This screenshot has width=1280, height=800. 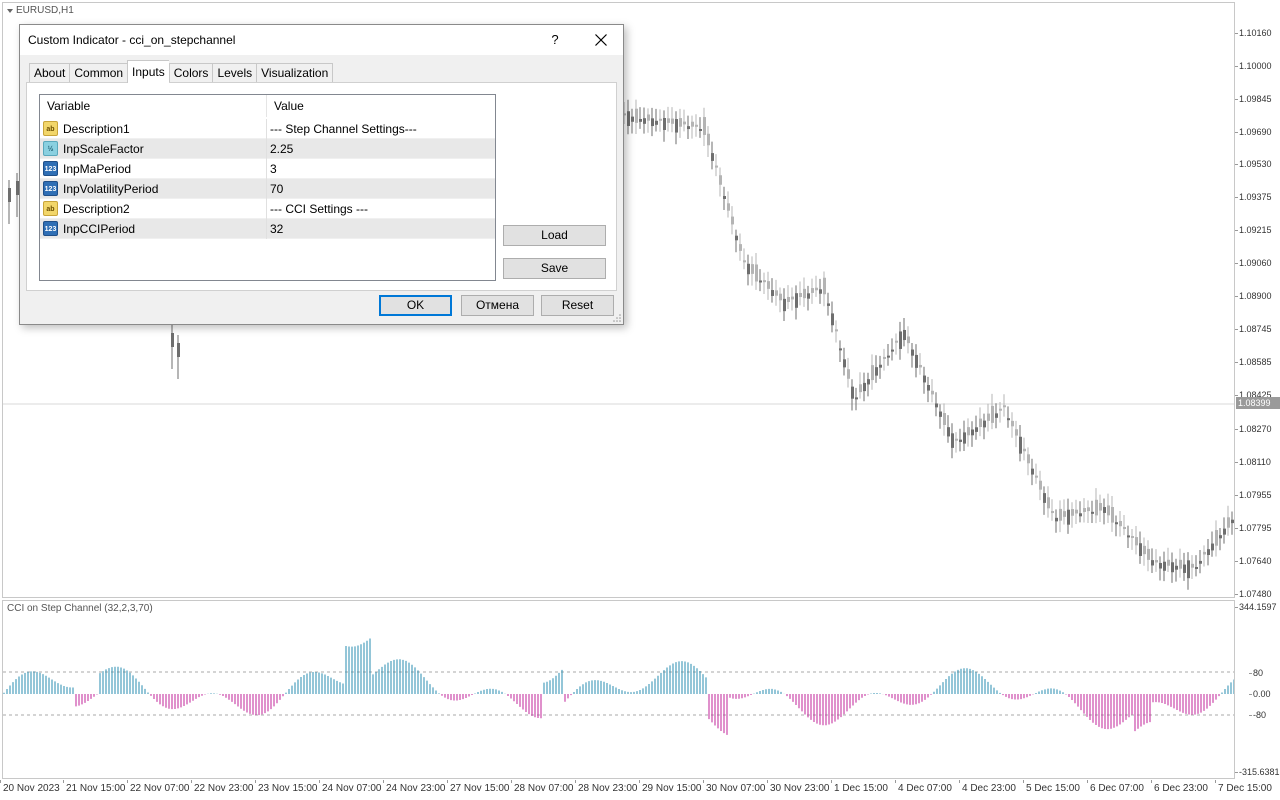 What do you see at coordinates (381, 209) in the screenshot?
I see `value-cell: --- CCI Settings ---` at bounding box center [381, 209].